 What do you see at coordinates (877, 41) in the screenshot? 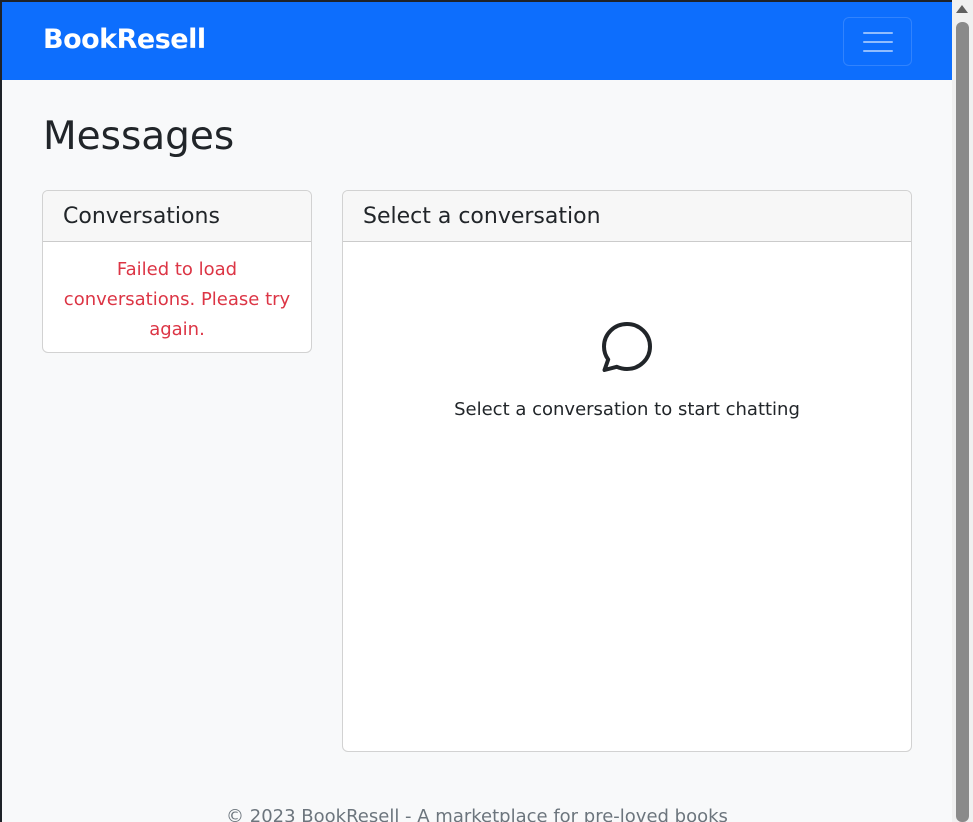
I see `navbar-toggler-button` at bounding box center [877, 41].